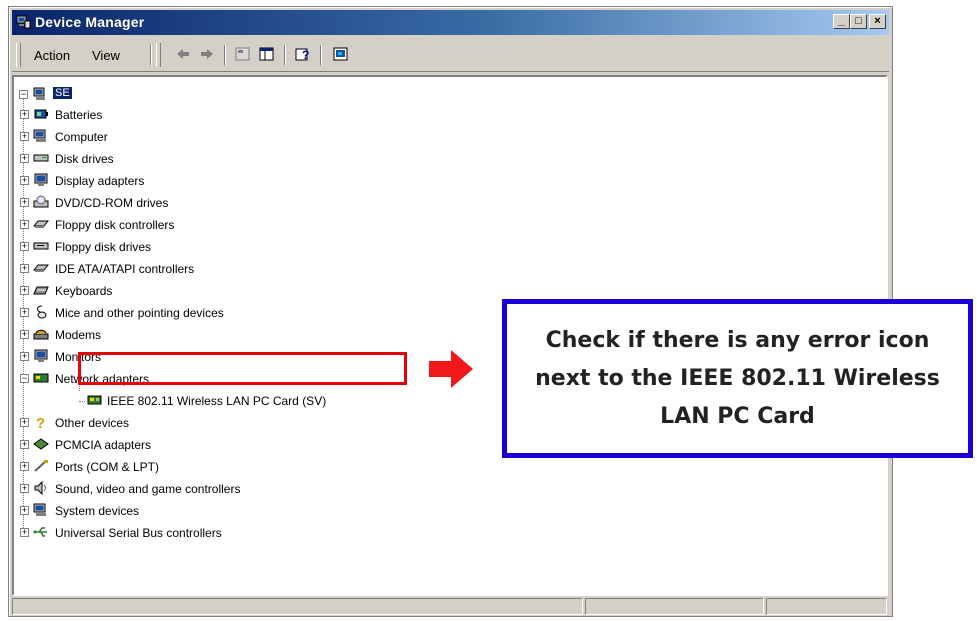 This screenshot has height=621, width=977. What do you see at coordinates (41, 444) in the screenshot?
I see `pcmcia-icon` at bounding box center [41, 444].